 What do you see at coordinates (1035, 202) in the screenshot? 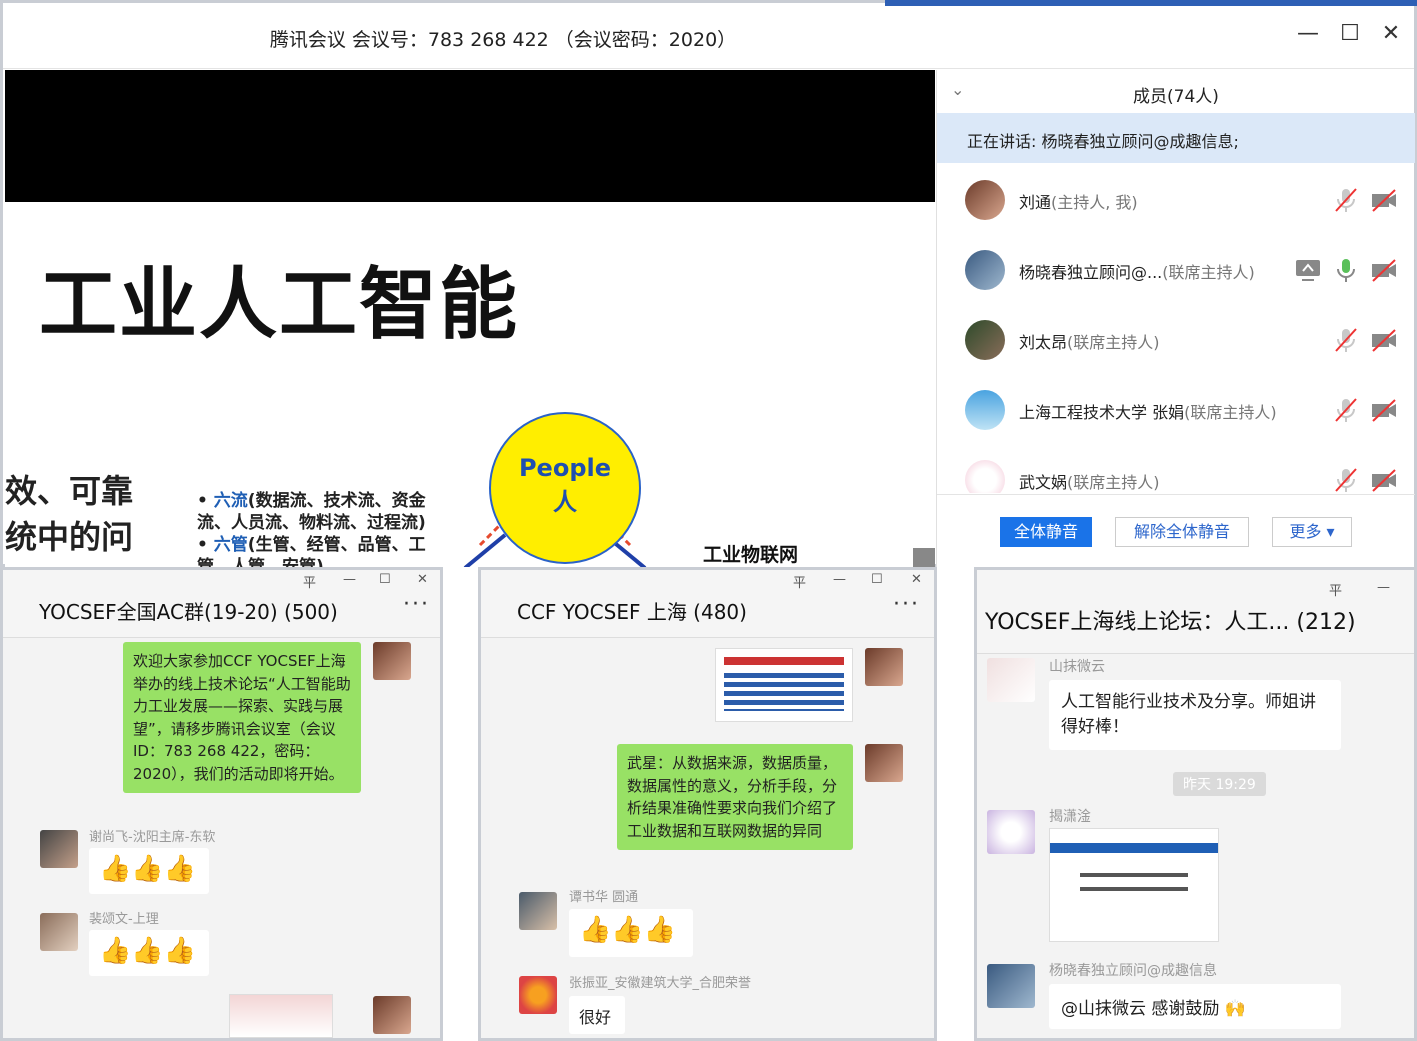
I see `member-name-text: 刘通` at bounding box center [1035, 202].